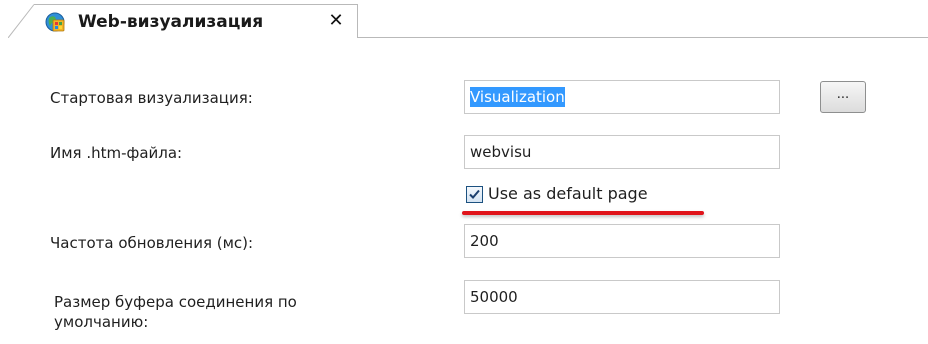 The image size is (928, 344). Describe the element at coordinates (464, 19) in the screenshot. I see `tab-strip: Web-визуализация ✕` at that location.